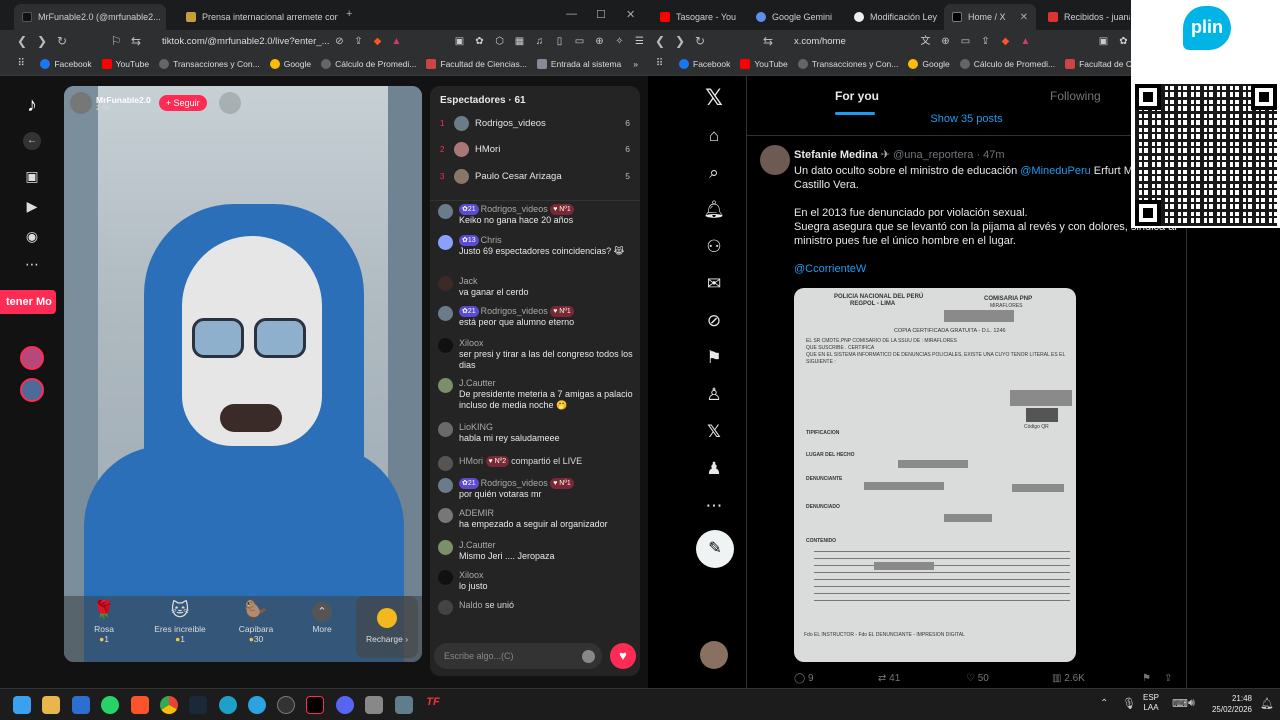 The height and width of the screenshot is (720, 1280). I want to click on new-tab-icon: +, so click(349, 14).